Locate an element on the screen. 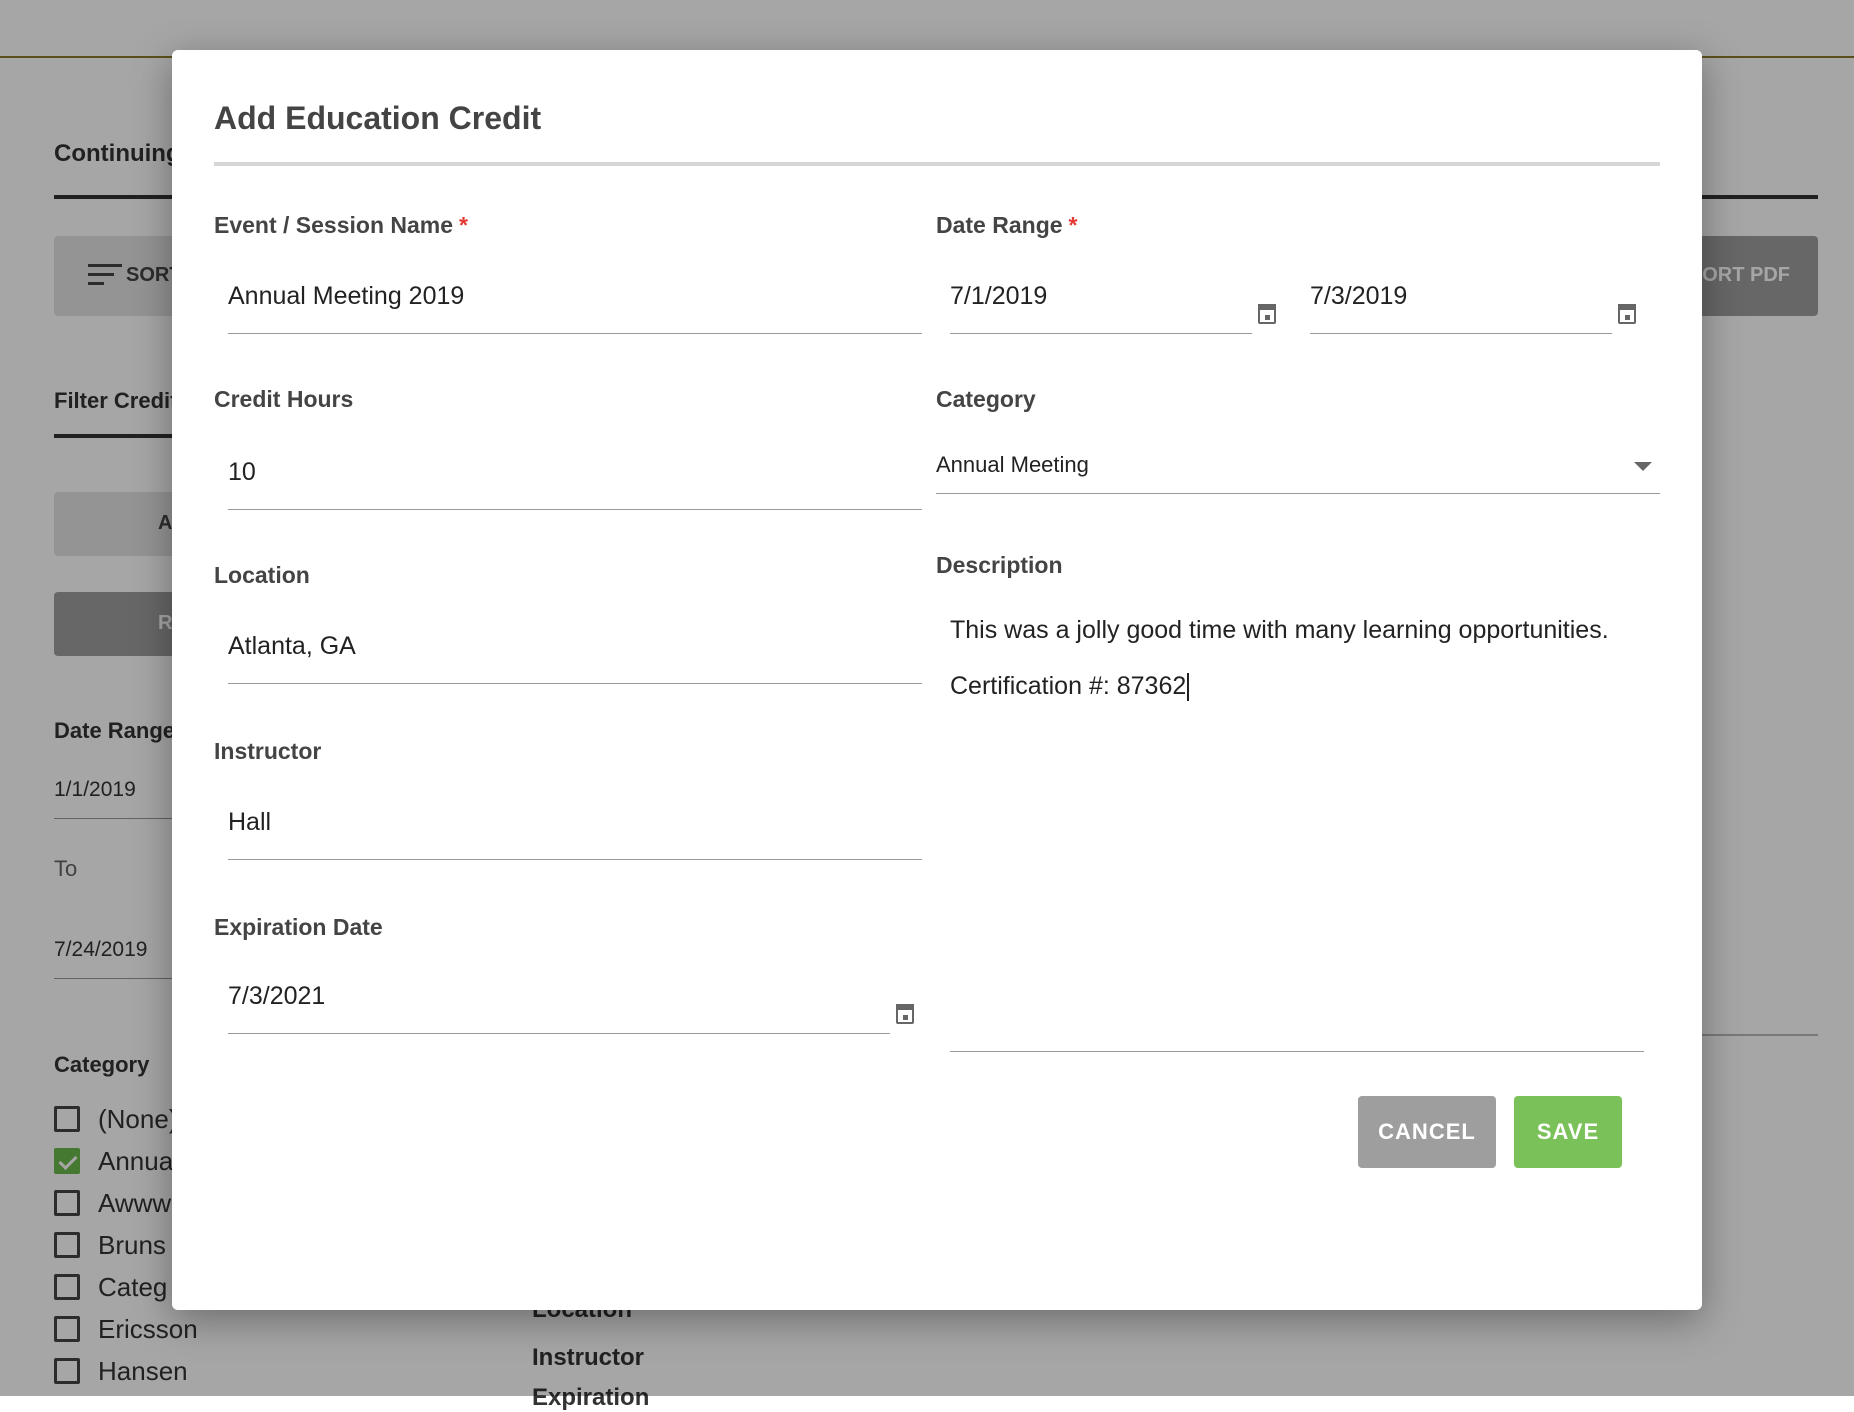 The width and height of the screenshot is (1854, 1412). credit-hours-input is located at coordinates (575, 467).